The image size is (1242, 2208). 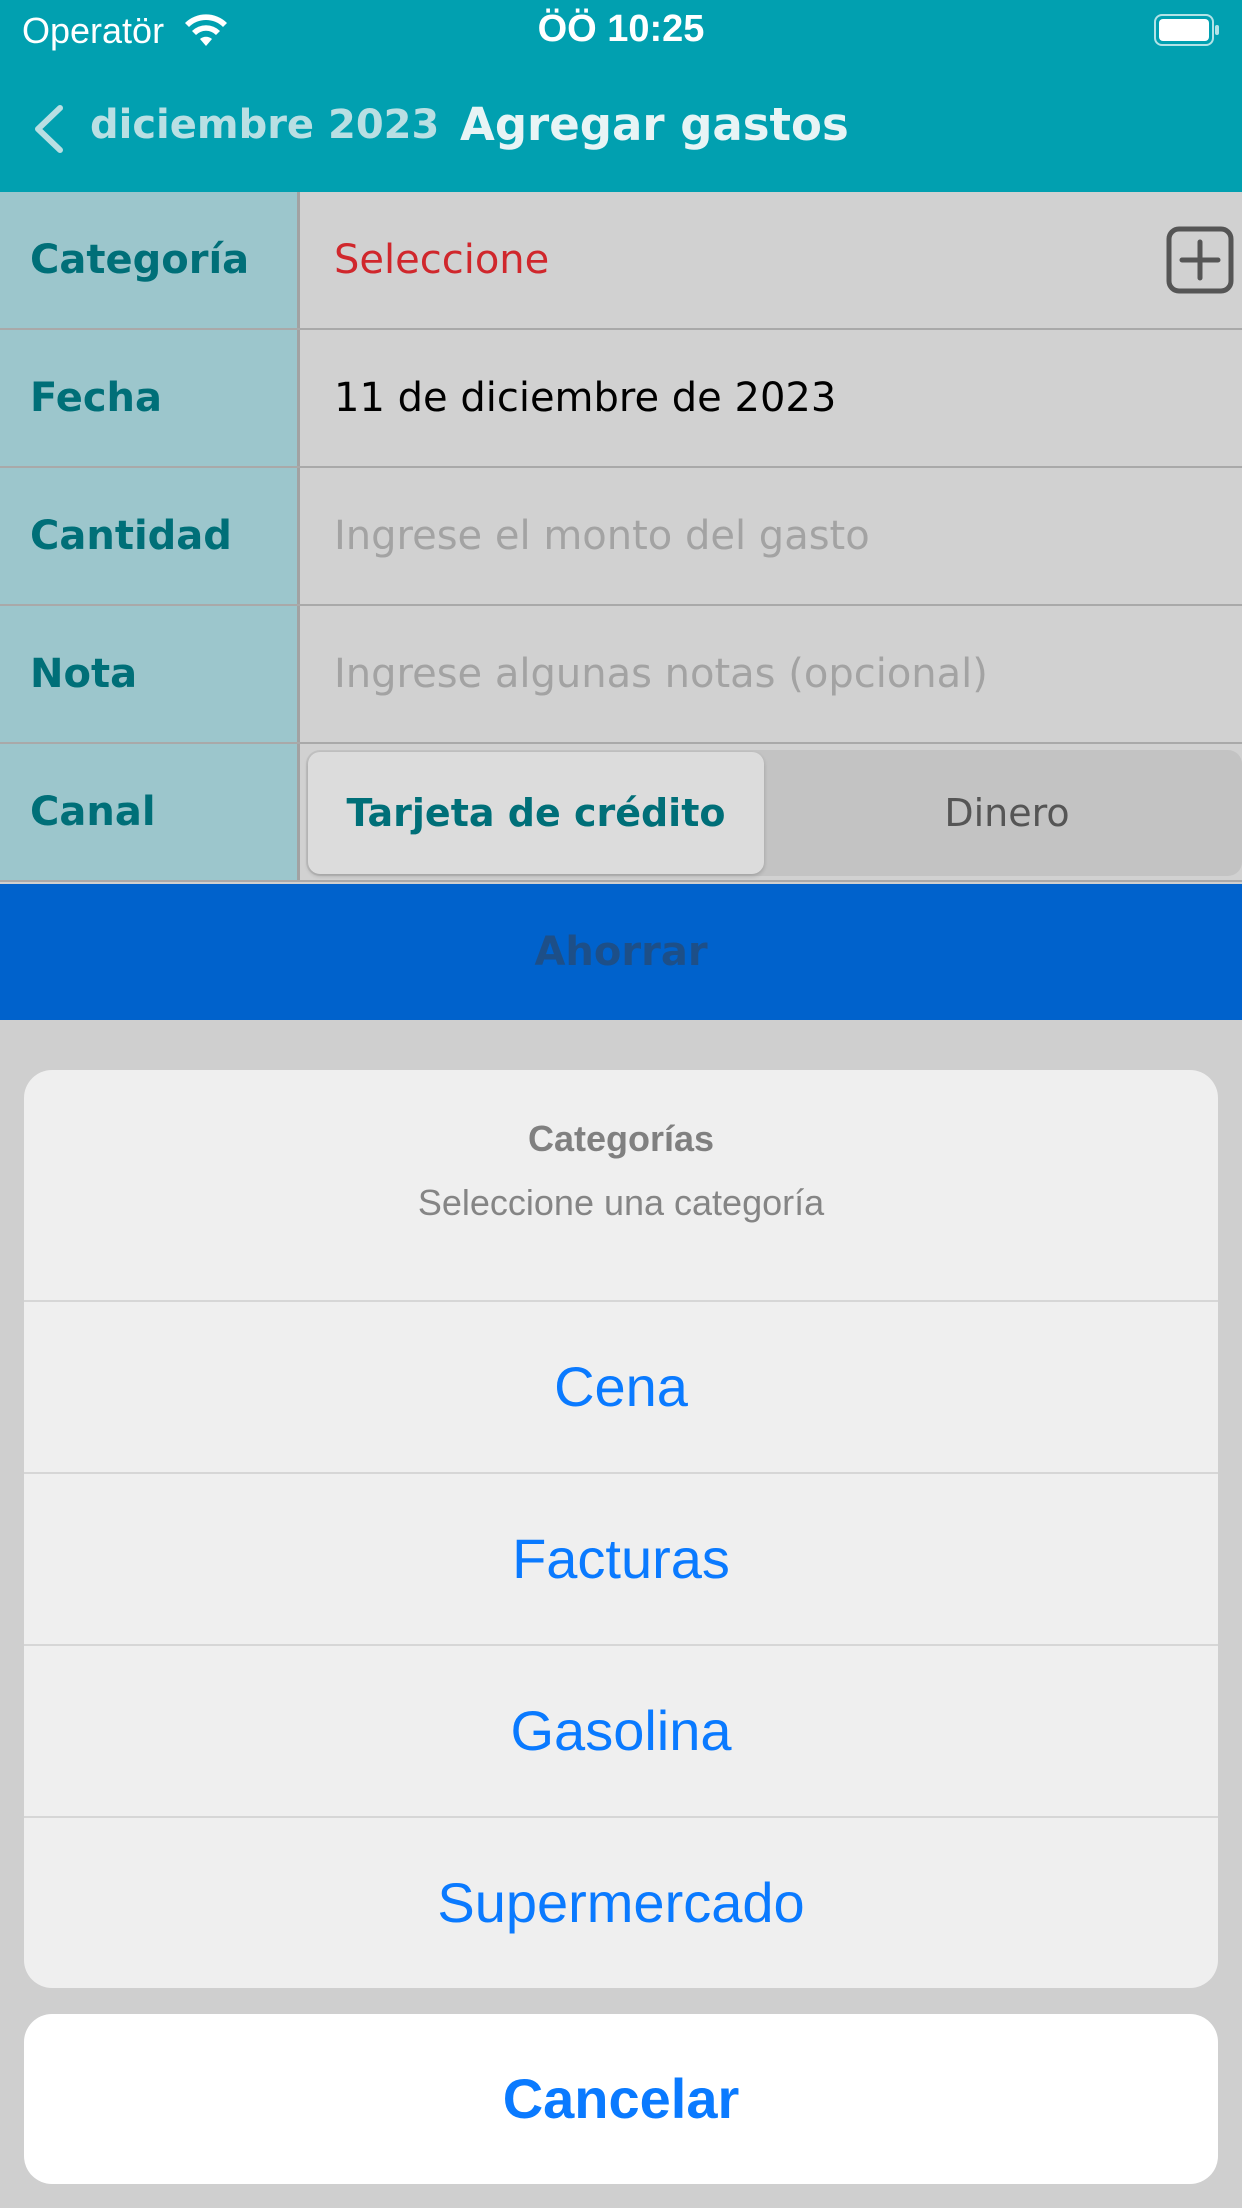 What do you see at coordinates (585, 398) in the screenshot?
I see `date-field: 11 de diciembre de 2023` at bounding box center [585, 398].